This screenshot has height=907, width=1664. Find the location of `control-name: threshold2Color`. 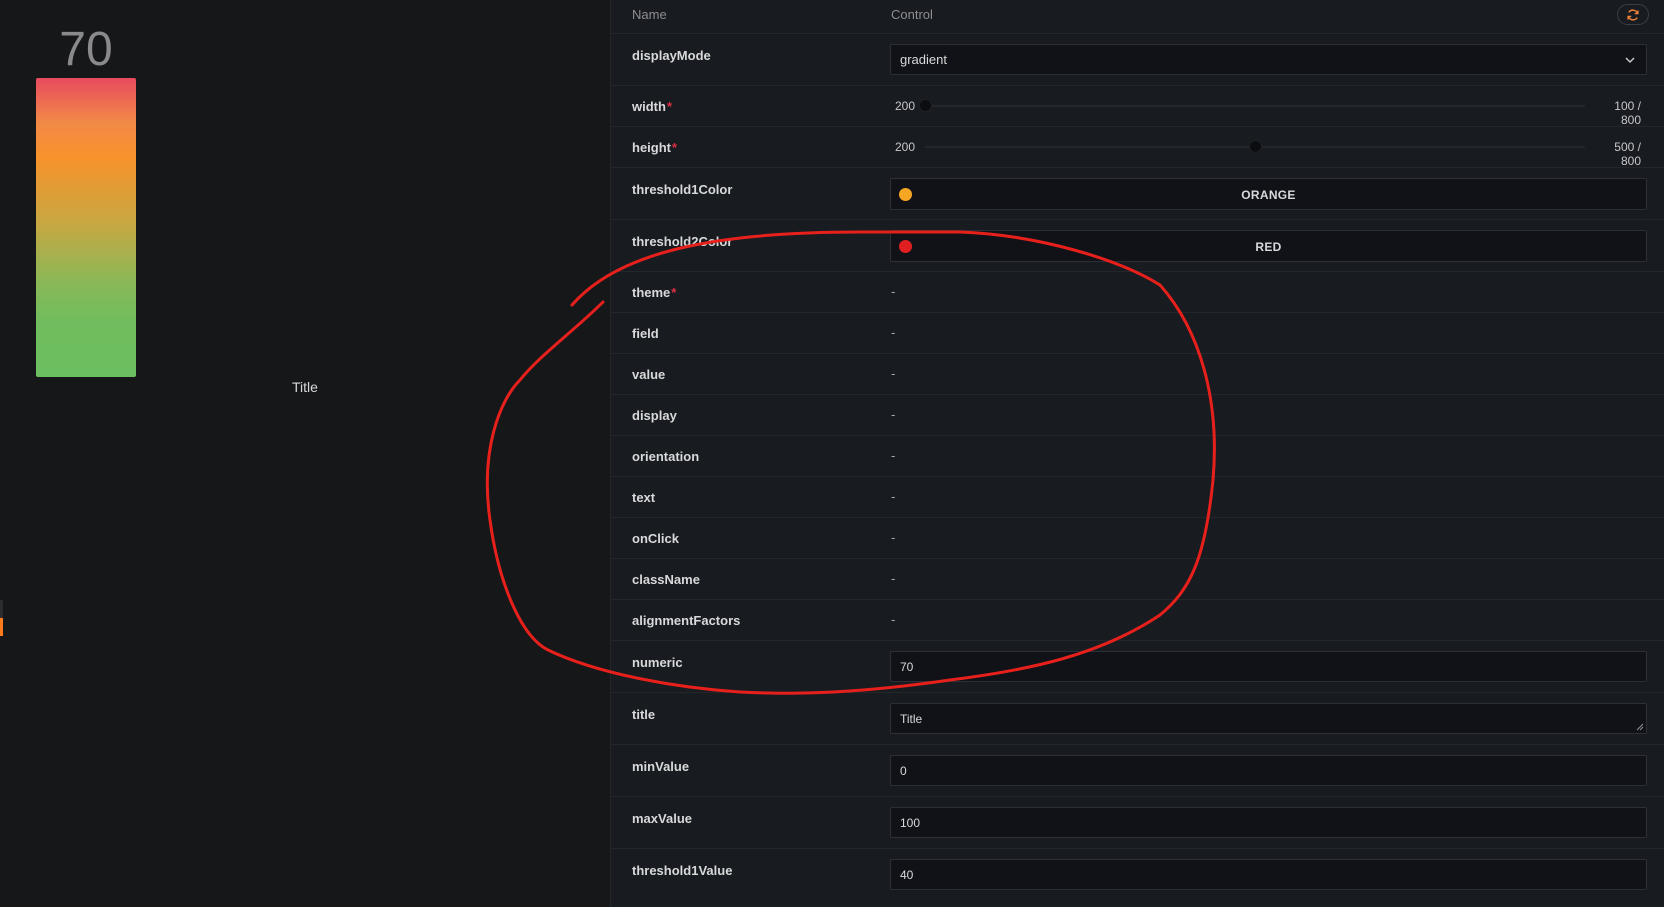

control-name: threshold2Color is located at coordinates (682, 241).